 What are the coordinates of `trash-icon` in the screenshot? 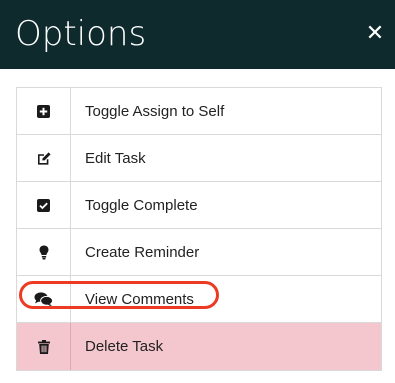 It's located at (44, 346).